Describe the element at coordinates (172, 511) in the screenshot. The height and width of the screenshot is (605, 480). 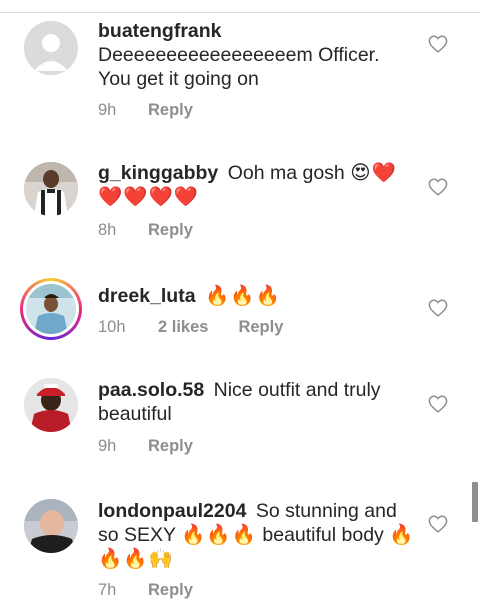
I see `comment-username: londonpaul2204` at that location.